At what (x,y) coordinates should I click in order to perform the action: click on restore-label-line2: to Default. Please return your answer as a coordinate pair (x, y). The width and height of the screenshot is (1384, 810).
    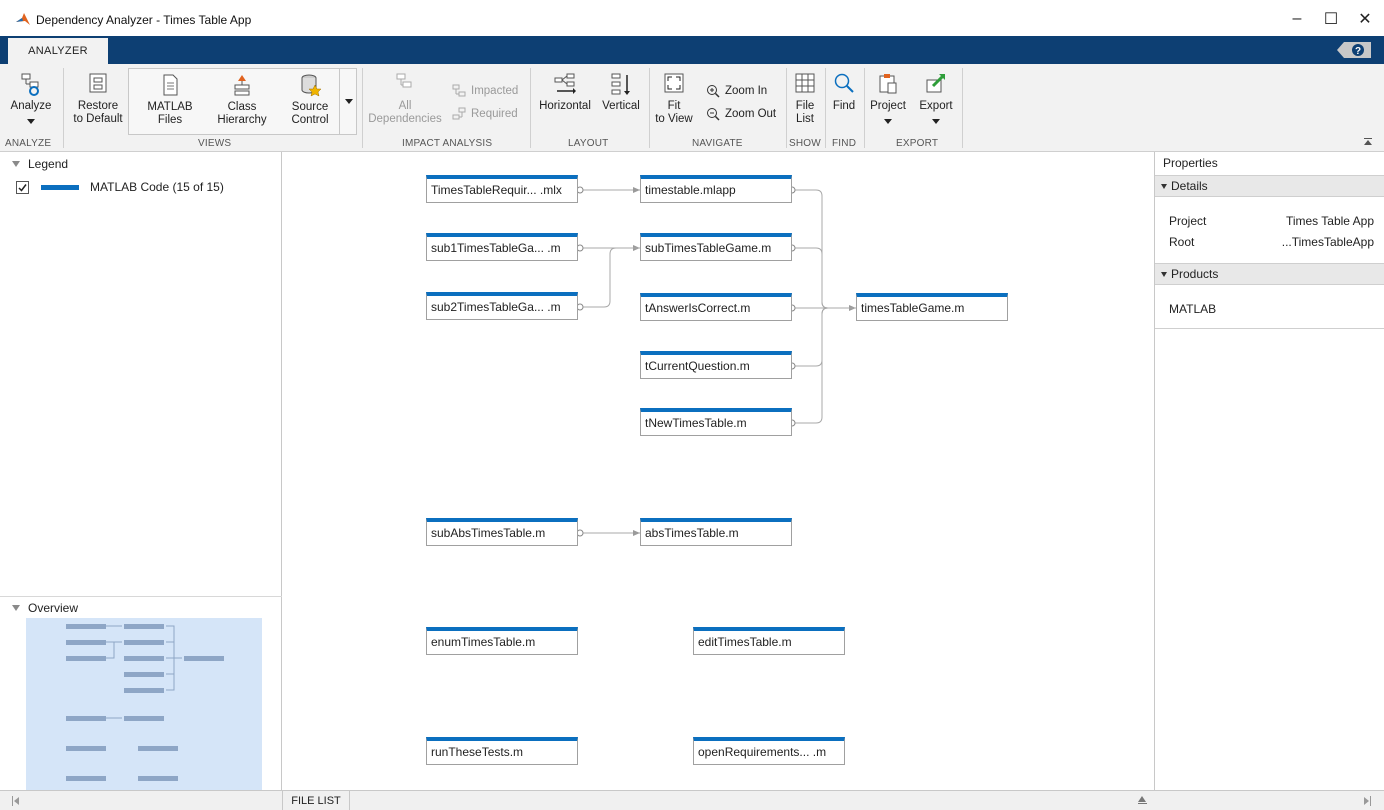
    Looking at the image, I should click on (98, 119).